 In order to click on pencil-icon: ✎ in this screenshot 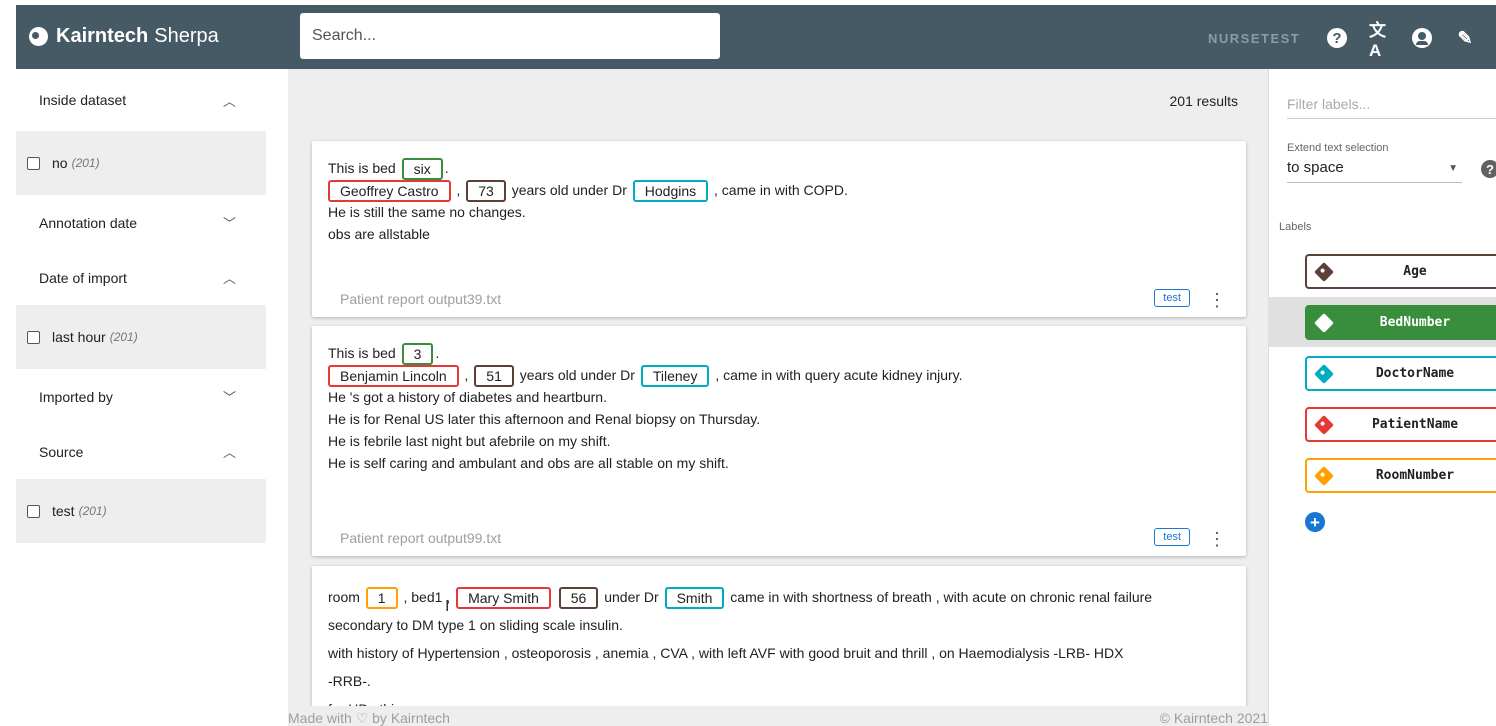, I will do `click(1465, 38)`.